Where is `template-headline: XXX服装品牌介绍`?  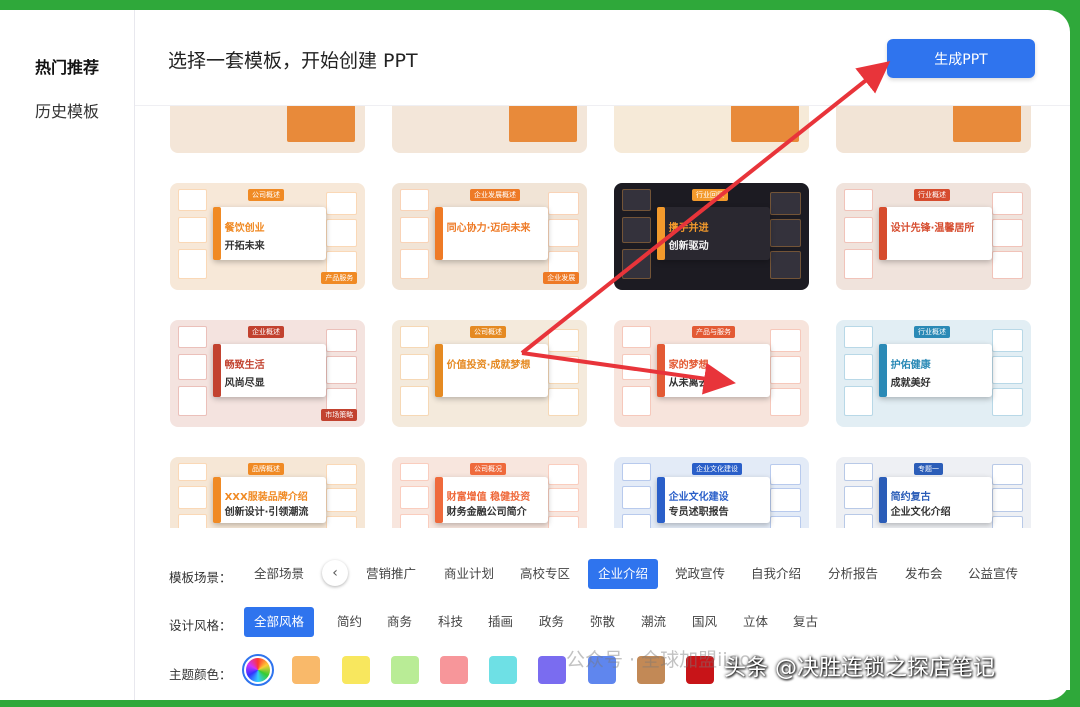 template-headline: XXX服装品牌介绍 is located at coordinates (266, 498).